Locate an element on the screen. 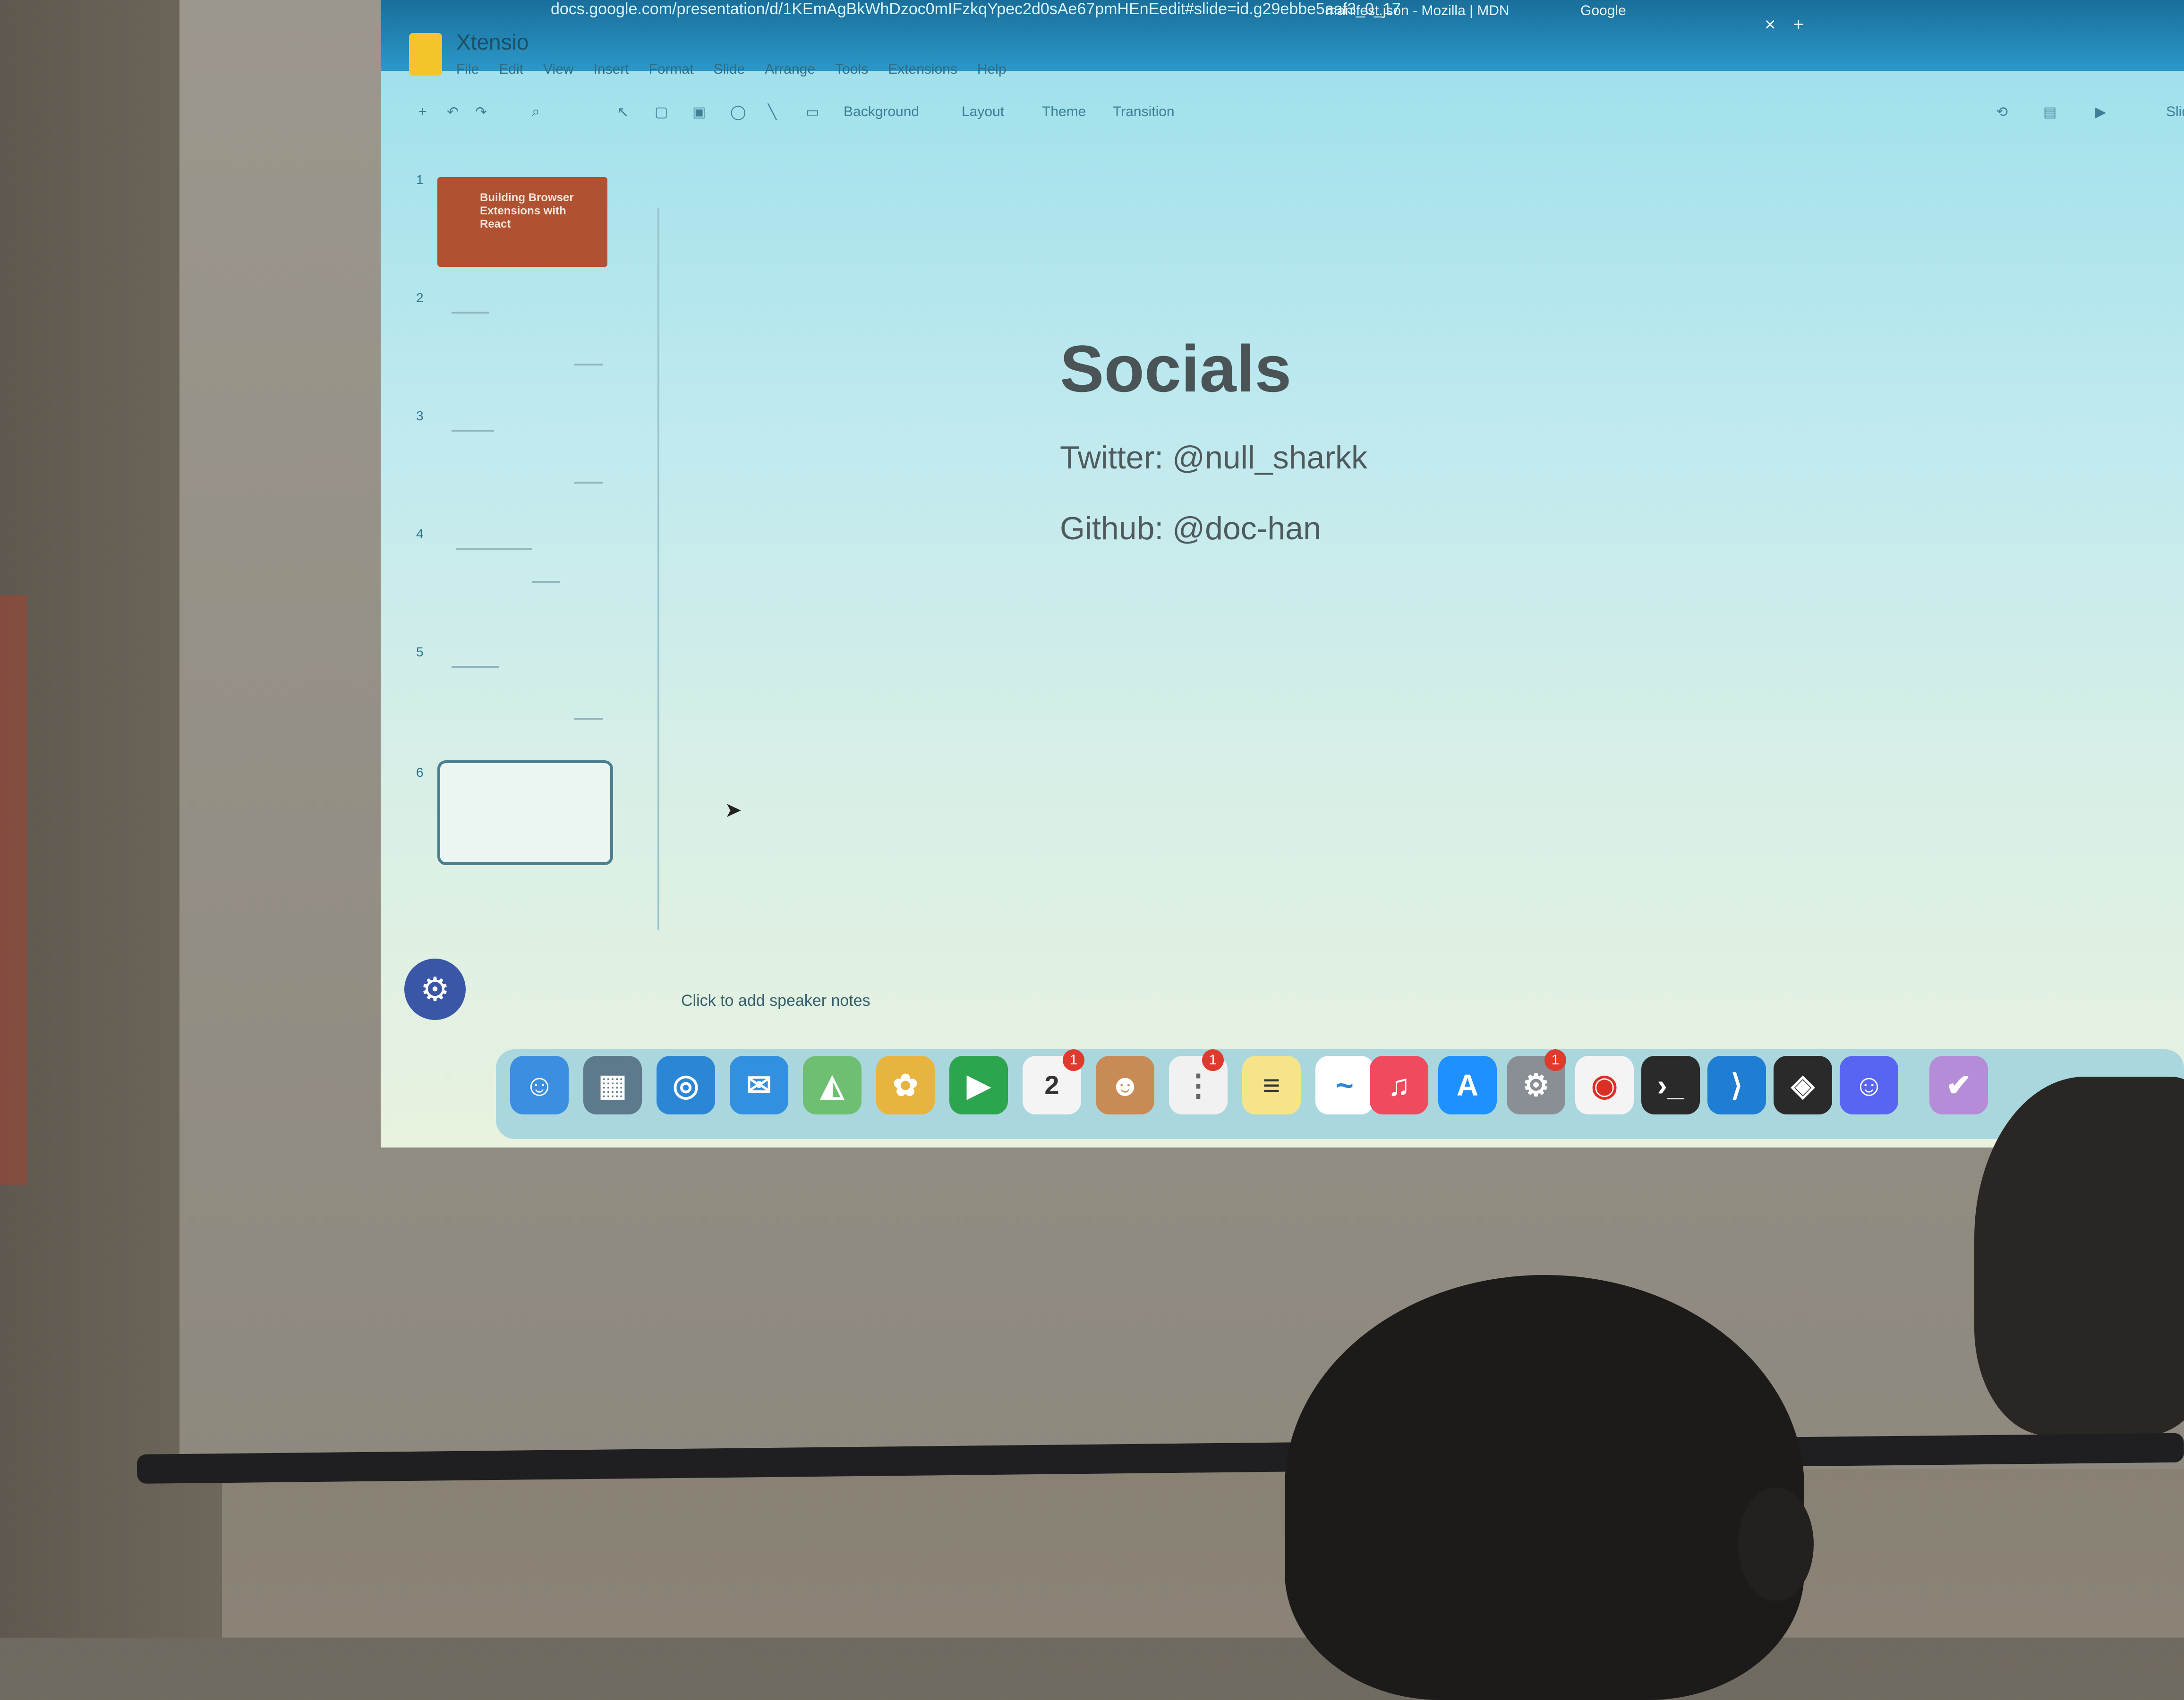  toolbar-theme: Theme is located at coordinates (1064, 112).